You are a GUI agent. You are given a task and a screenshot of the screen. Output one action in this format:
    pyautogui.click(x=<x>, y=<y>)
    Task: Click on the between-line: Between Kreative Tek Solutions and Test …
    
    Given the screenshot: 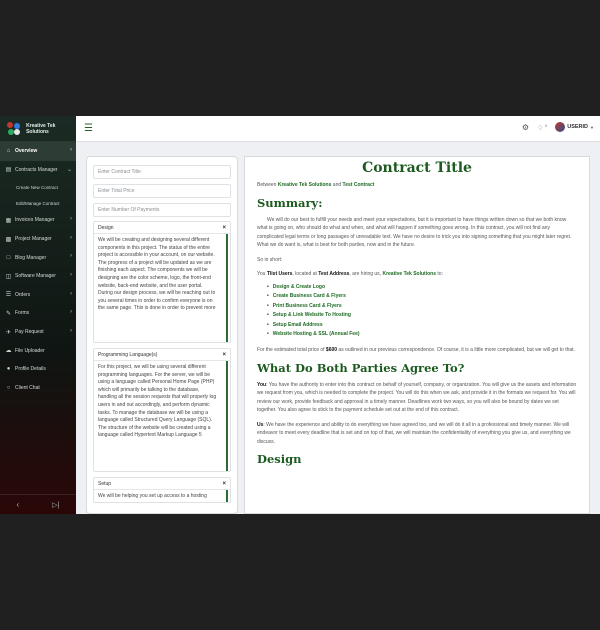 What is the action you would take?
    pyautogui.click(x=417, y=185)
    